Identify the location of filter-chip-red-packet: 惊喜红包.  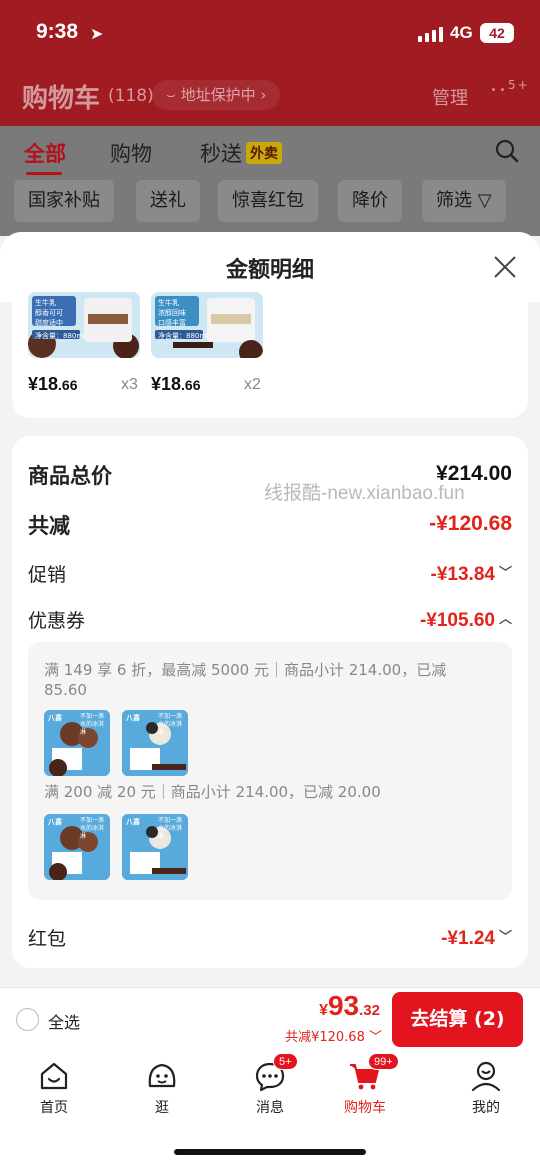
(268, 201).